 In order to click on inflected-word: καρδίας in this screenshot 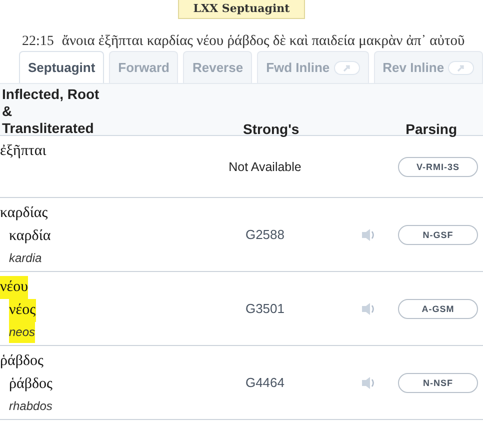, I will do `click(24, 213)`.